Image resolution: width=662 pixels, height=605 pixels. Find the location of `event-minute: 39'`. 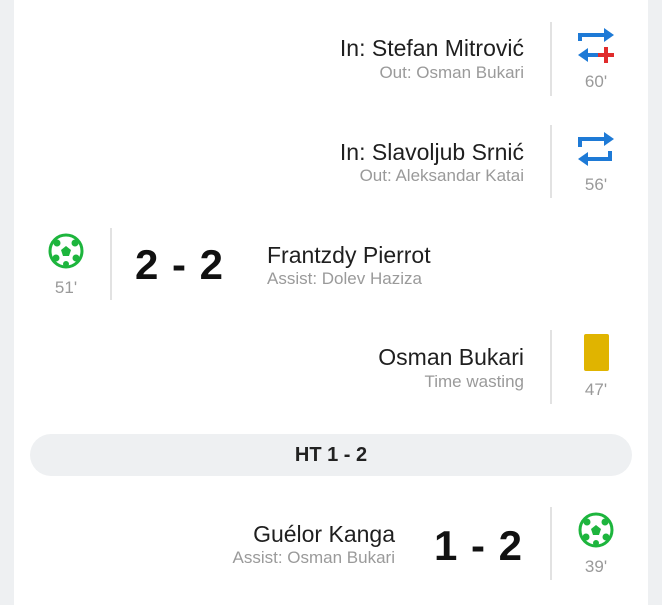

event-minute: 39' is located at coordinates (596, 566).